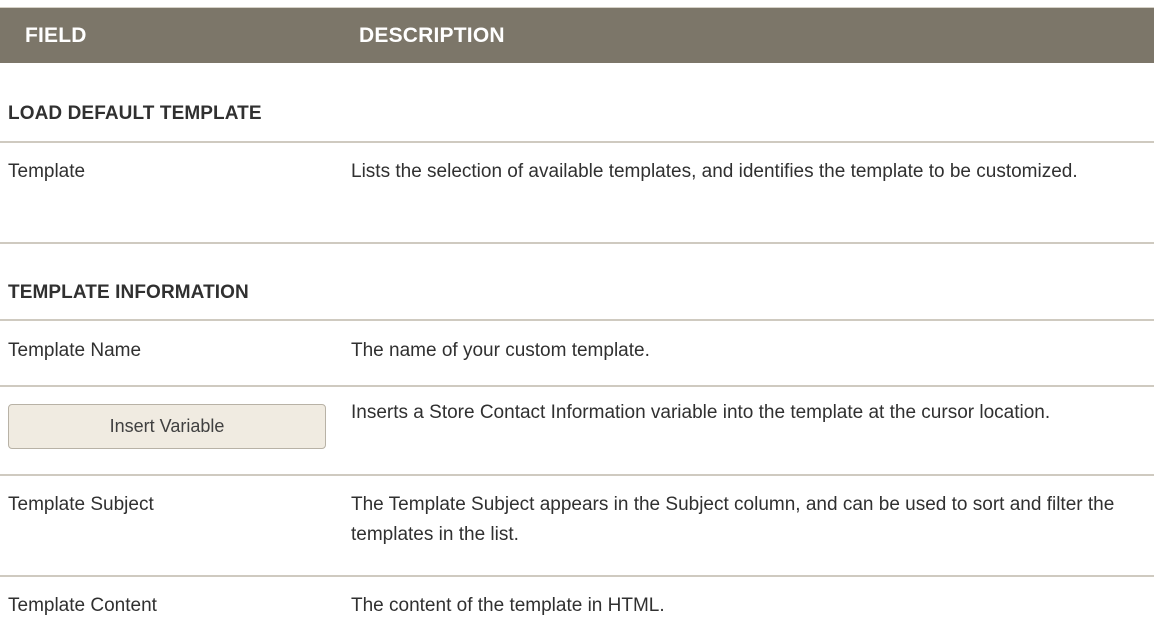 The image size is (1154, 633). What do you see at coordinates (75, 350) in the screenshot?
I see `field-template-name: Template Name` at bounding box center [75, 350].